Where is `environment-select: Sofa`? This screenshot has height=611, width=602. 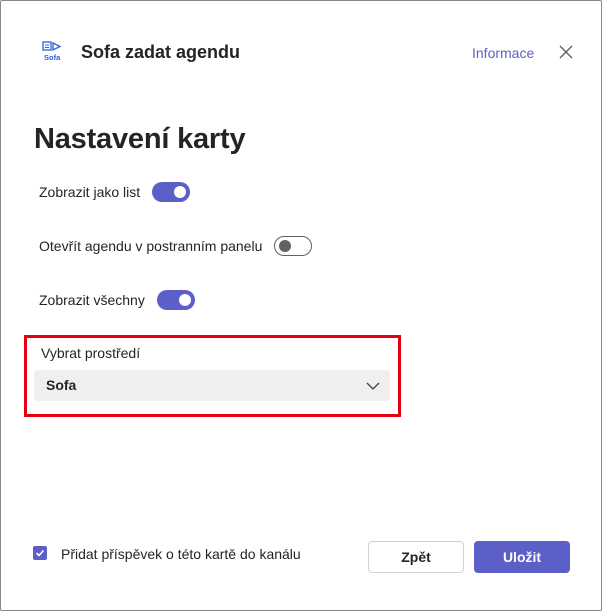
environment-select: Sofa is located at coordinates (212, 385).